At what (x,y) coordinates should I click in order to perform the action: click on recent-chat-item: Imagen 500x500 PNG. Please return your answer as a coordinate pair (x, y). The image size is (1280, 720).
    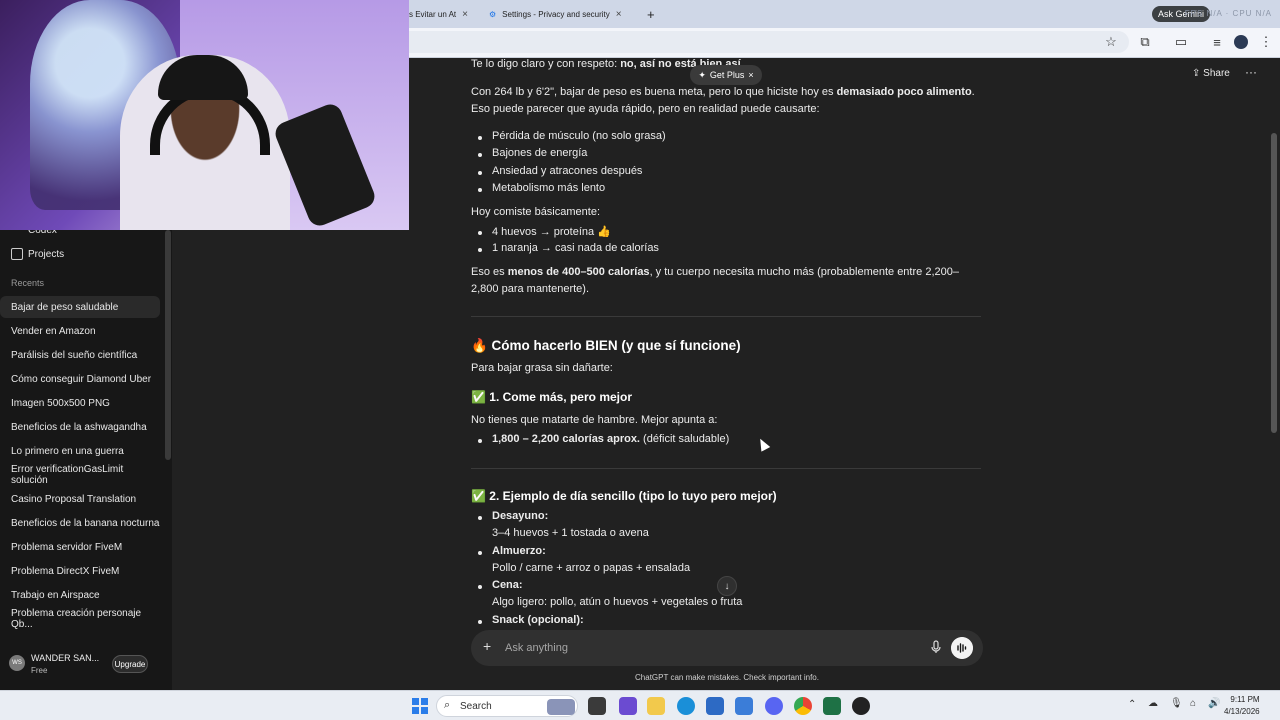
    Looking at the image, I should click on (80, 403).